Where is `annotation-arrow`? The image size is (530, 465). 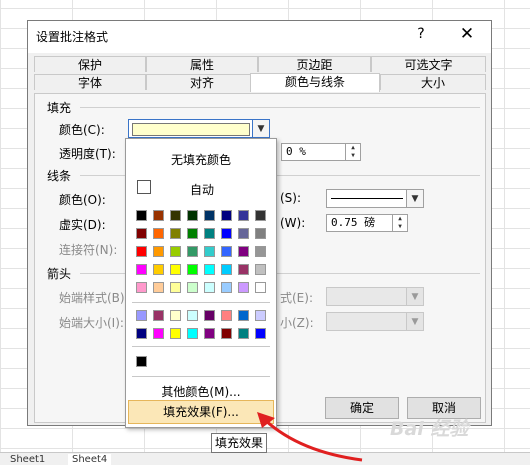
annotation-arrow is located at coordinates (310, 437).